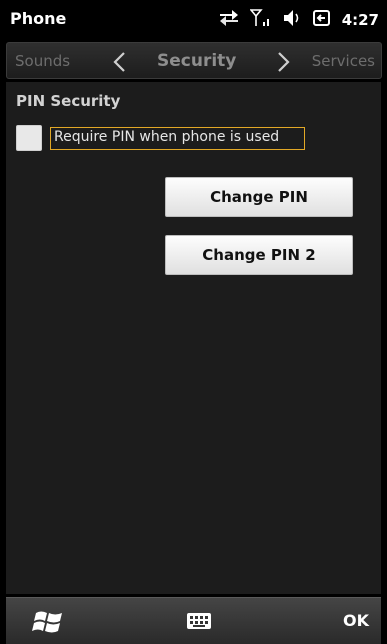 The height and width of the screenshot is (644, 387). What do you see at coordinates (259, 197) in the screenshot?
I see `change-pin-button: Change PIN` at bounding box center [259, 197].